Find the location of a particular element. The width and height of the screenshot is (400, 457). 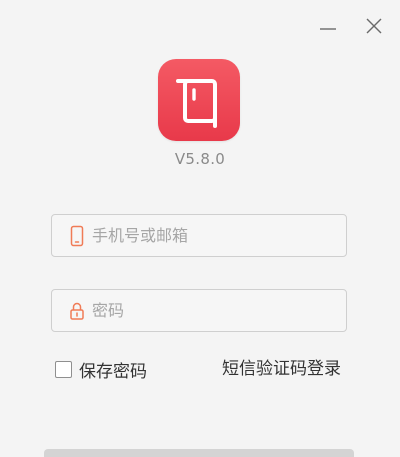

remember-password-label: 保存密码 is located at coordinates (113, 371).